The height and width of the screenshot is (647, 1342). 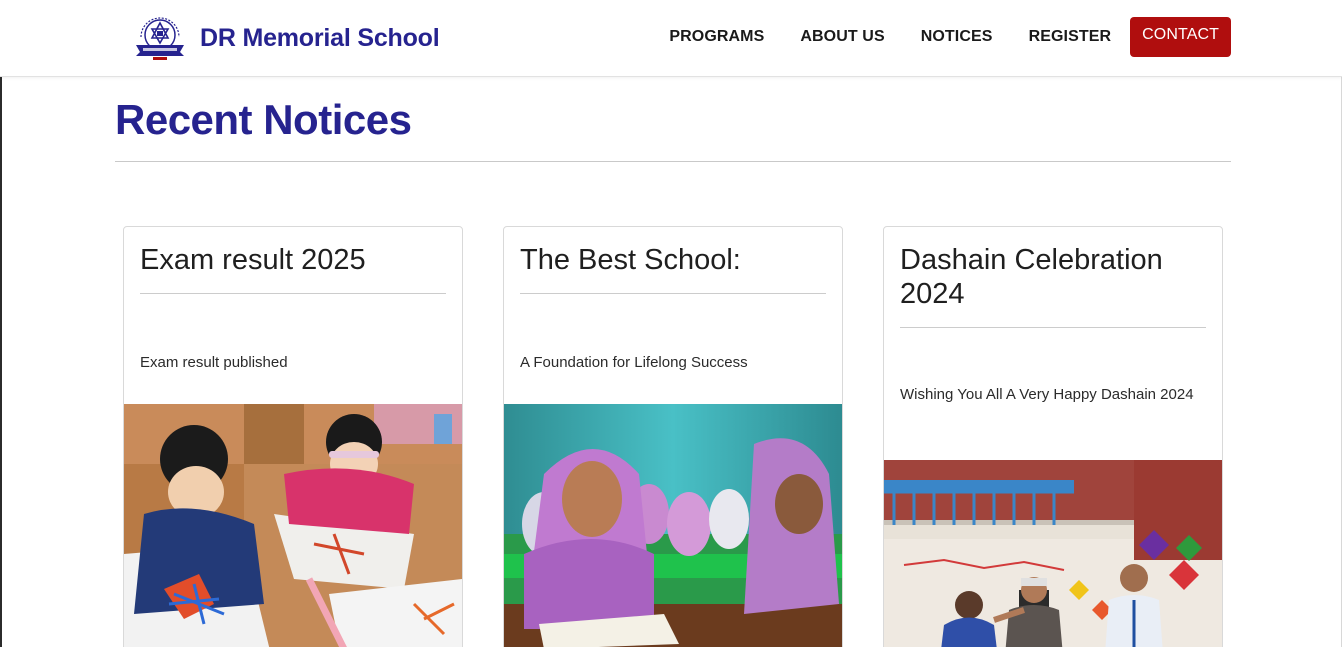 What do you see at coordinates (1070, 37) in the screenshot?
I see `nav-register: REGISTER` at bounding box center [1070, 37].